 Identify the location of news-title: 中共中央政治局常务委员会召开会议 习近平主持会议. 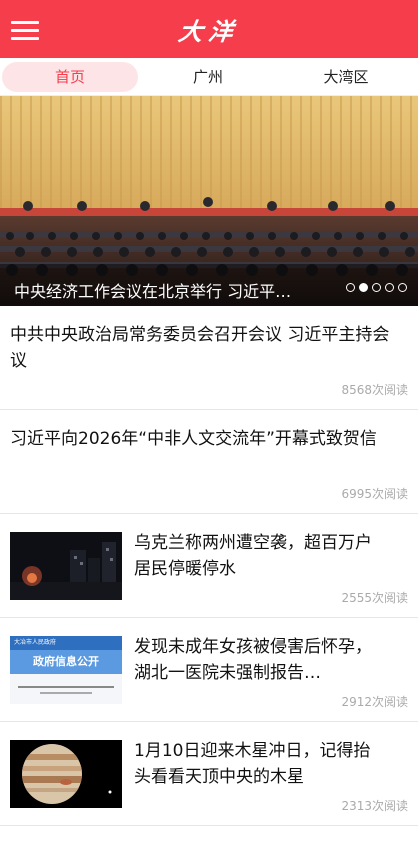
(200, 348).